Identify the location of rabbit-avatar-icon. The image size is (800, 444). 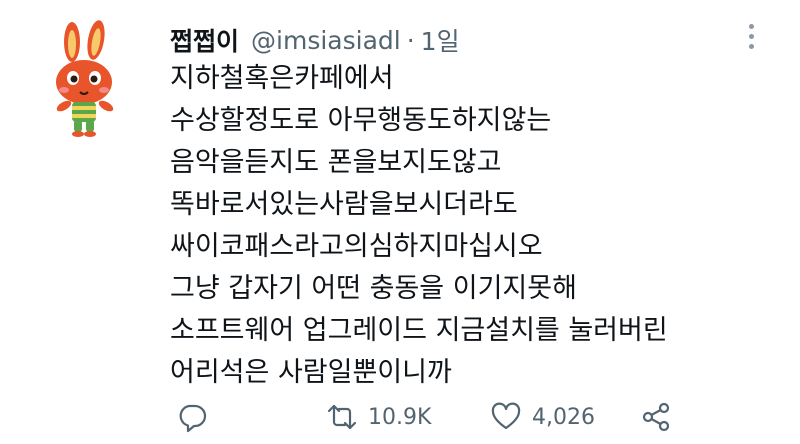
(85, 78).